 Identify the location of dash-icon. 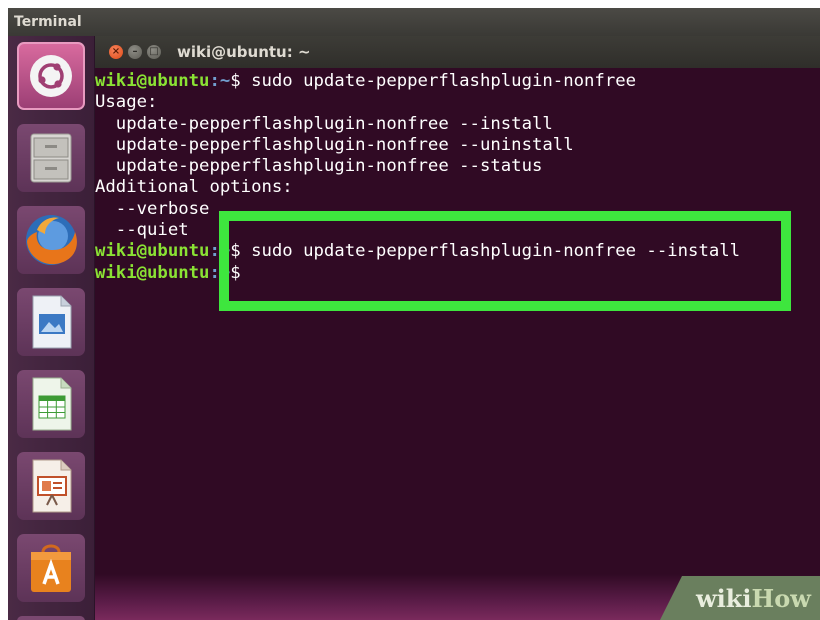
(51, 76).